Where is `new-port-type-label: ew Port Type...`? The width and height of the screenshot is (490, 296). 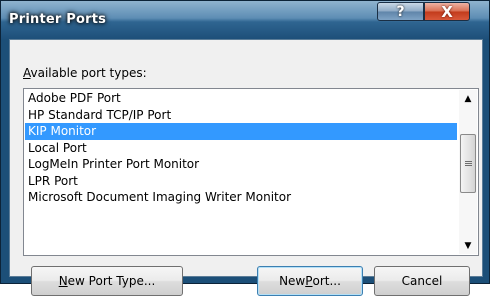
new-port-type-label: ew Port Type... is located at coordinates (111, 281).